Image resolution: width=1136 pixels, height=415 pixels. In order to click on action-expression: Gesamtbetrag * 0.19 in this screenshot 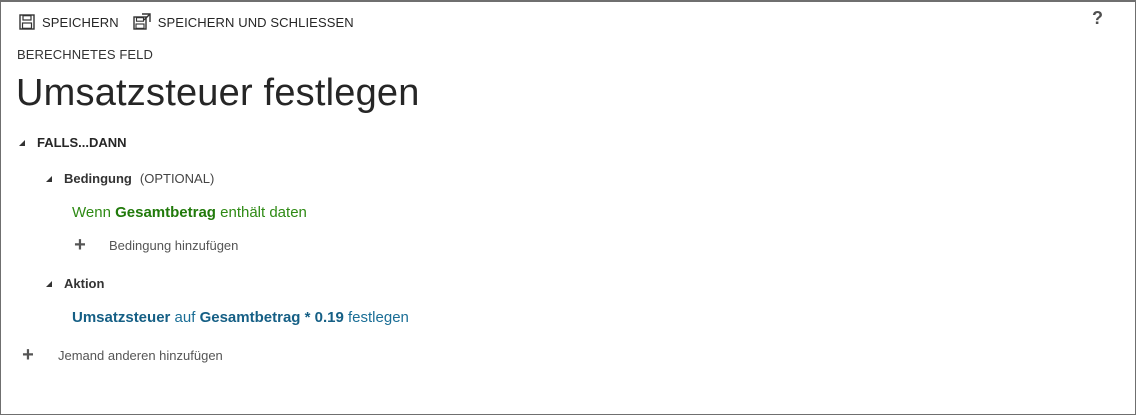, I will do `click(271, 317)`.